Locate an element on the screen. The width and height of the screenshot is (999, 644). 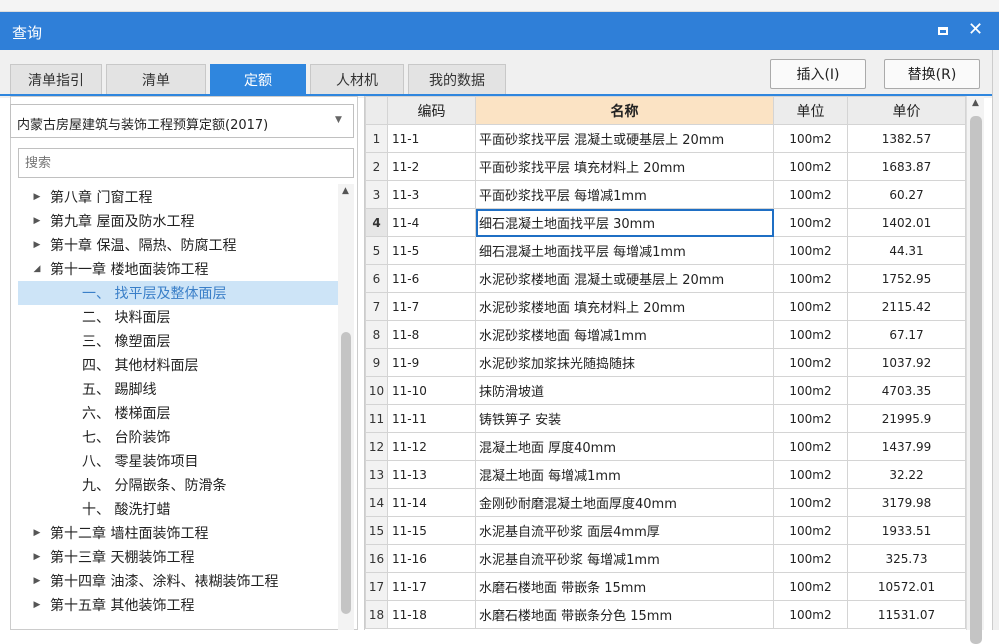
unit-header: 单位 is located at coordinates (810, 110).